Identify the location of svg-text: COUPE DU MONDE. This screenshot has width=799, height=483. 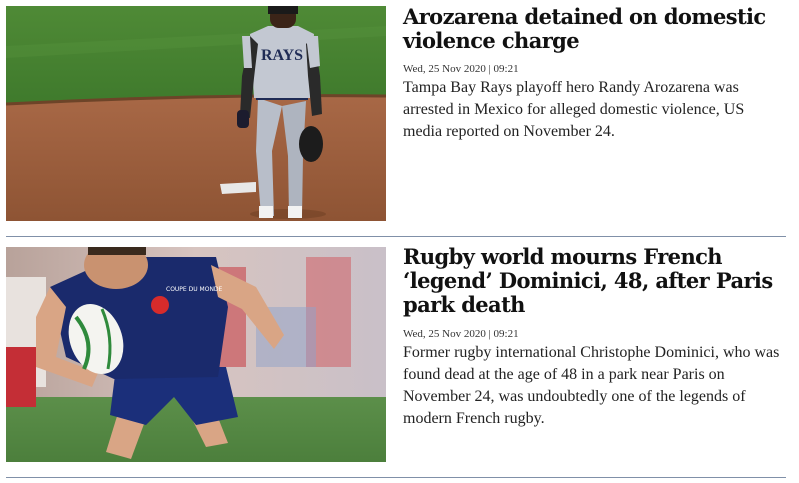
(194, 289).